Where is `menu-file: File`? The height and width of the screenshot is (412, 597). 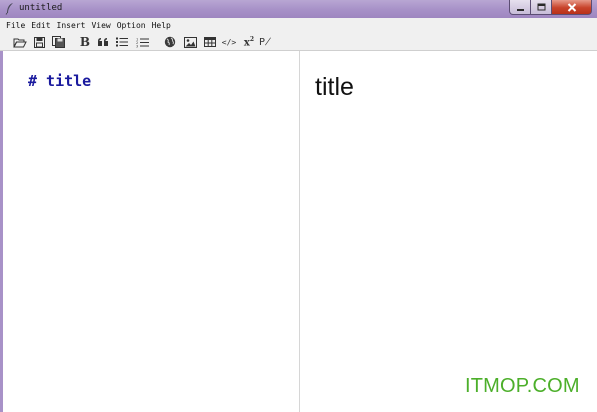
menu-file: File is located at coordinates (15, 26).